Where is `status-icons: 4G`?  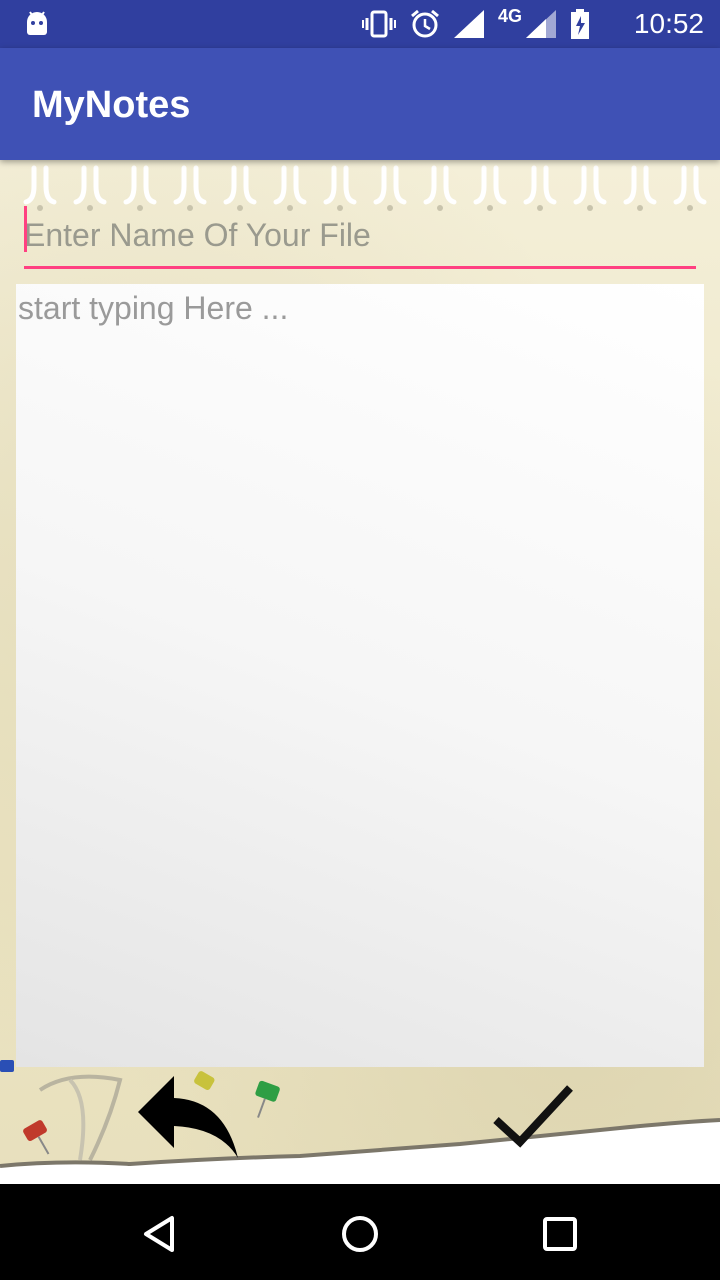
status-icons: 4G is located at coordinates (475, 22).